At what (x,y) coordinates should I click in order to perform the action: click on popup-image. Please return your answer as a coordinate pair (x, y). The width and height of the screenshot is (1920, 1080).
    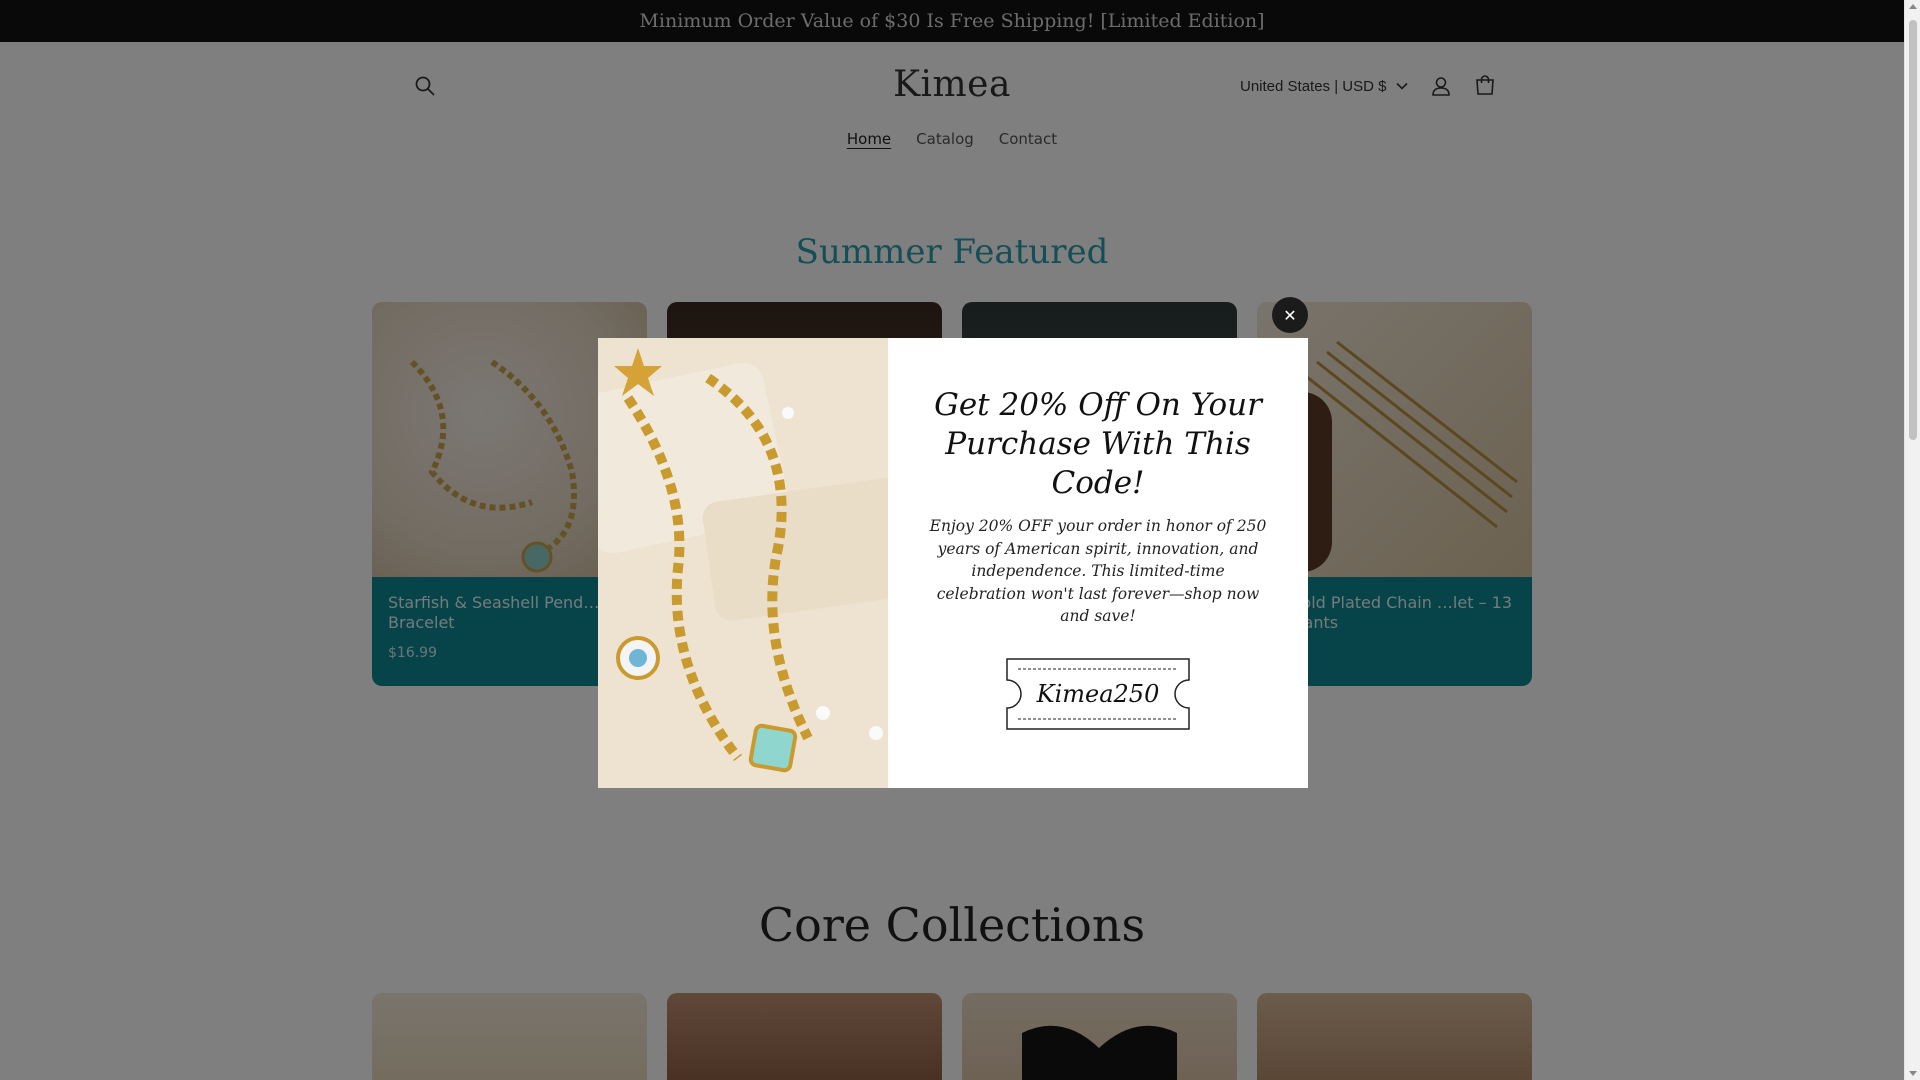
    Looking at the image, I should click on (743, 563).